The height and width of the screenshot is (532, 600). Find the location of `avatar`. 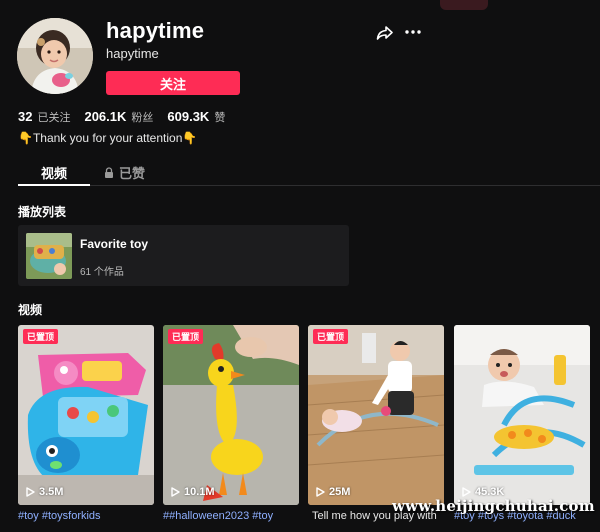

avatar is located at coordinates (55, 56).